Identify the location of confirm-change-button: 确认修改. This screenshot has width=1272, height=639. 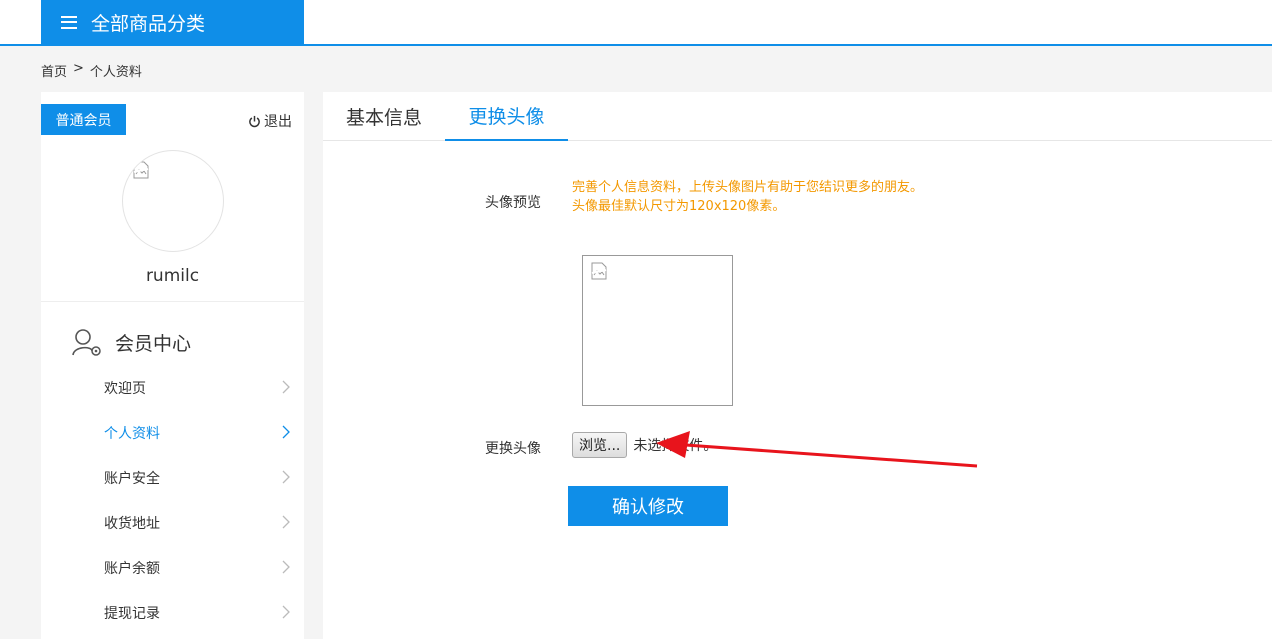
(648, 506).